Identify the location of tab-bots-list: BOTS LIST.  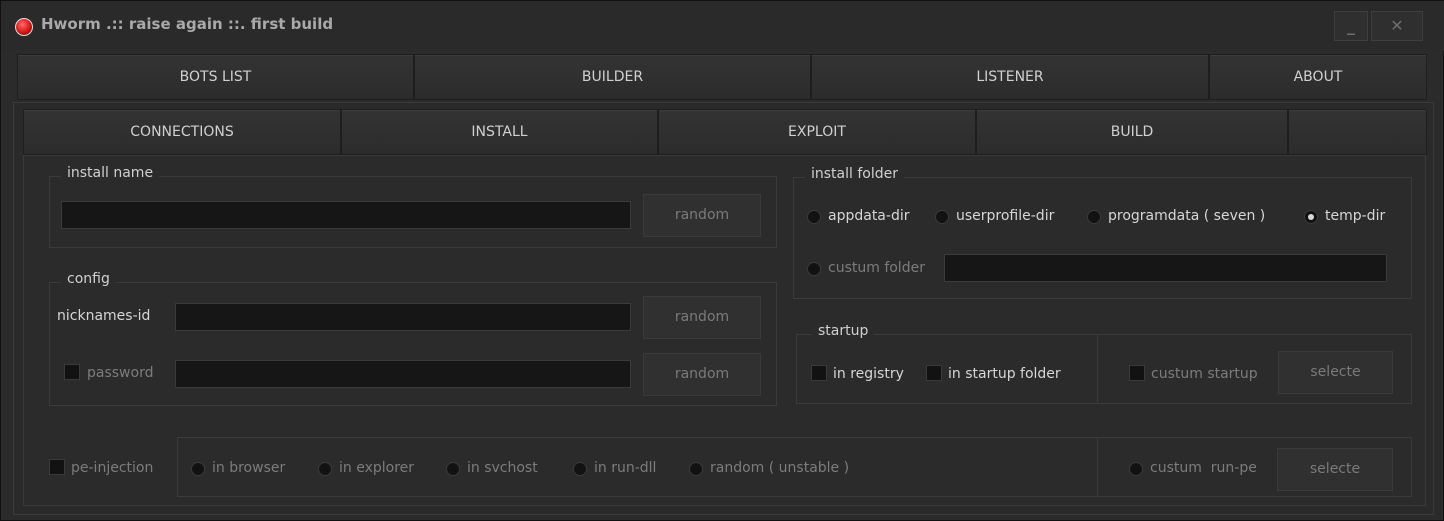
(215, 77).